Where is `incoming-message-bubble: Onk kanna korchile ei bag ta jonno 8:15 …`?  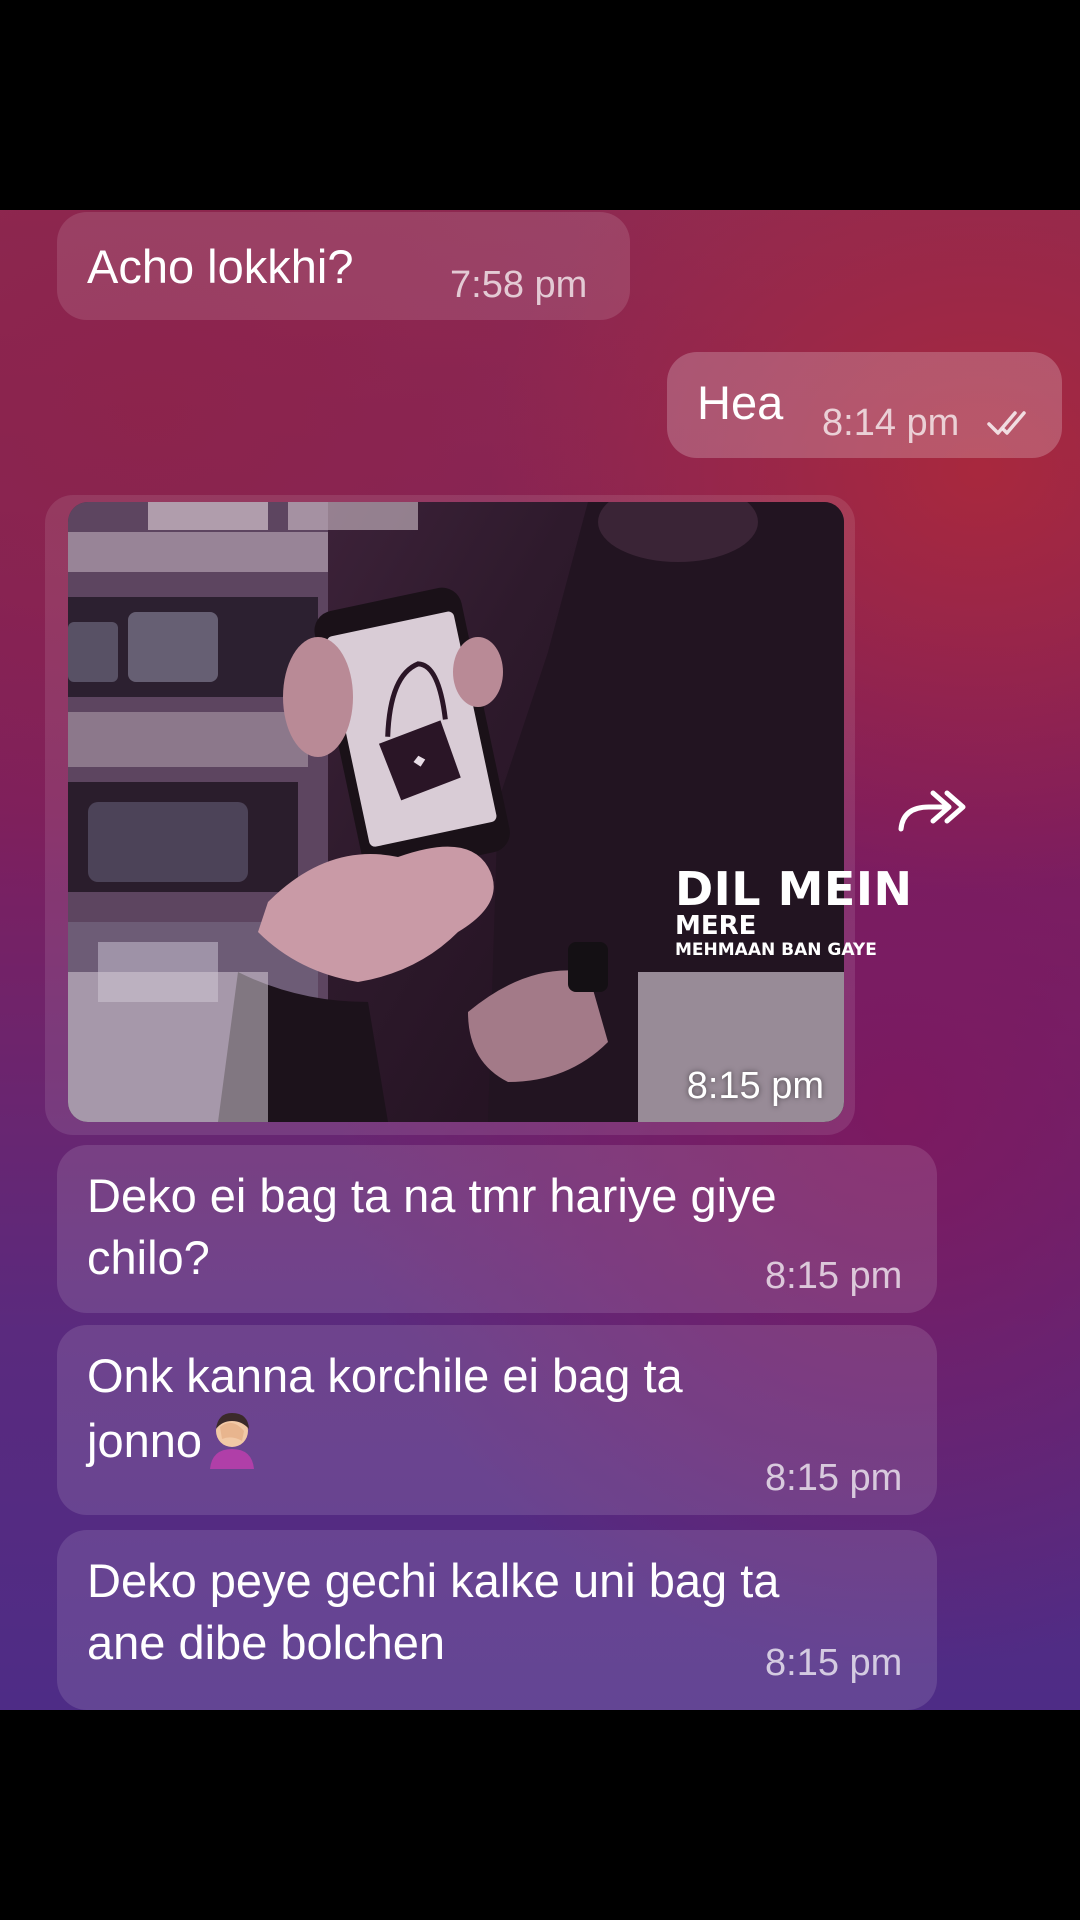
incoming-message-bubble: Onk kanna korchile ei bag ta jonno 8:15 … is located at coordinates (497, 1420).